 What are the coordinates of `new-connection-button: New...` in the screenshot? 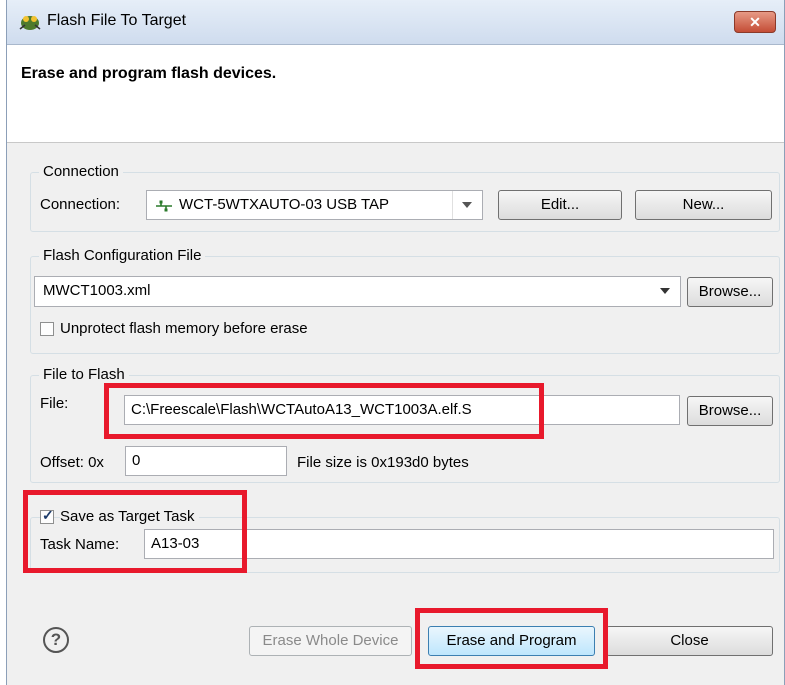 It's located at (703, 205).